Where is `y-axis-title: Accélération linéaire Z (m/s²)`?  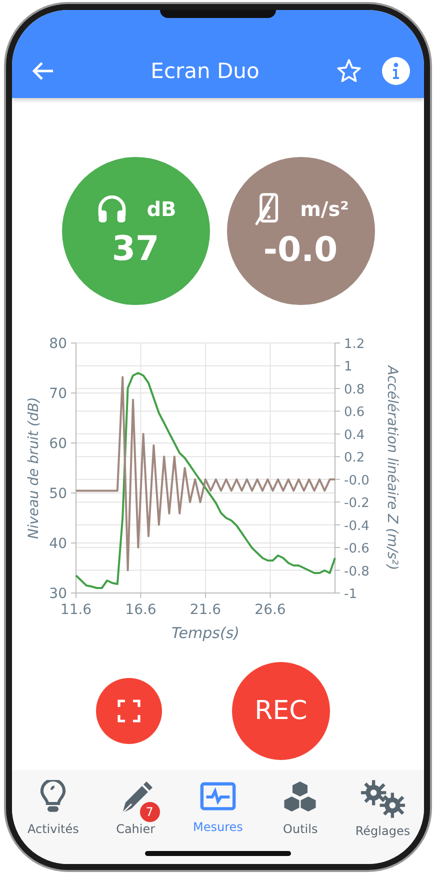
y-axis-title: Accélération linéaire Z (m/s²) is located at coordinates (392, 468).